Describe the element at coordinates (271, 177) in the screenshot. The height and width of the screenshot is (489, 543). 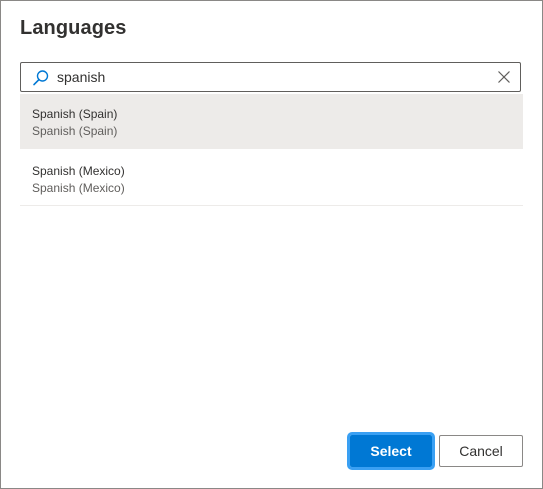
I see `list-item: Spanish (Mexico) Spanish (Mexico)` at that location.